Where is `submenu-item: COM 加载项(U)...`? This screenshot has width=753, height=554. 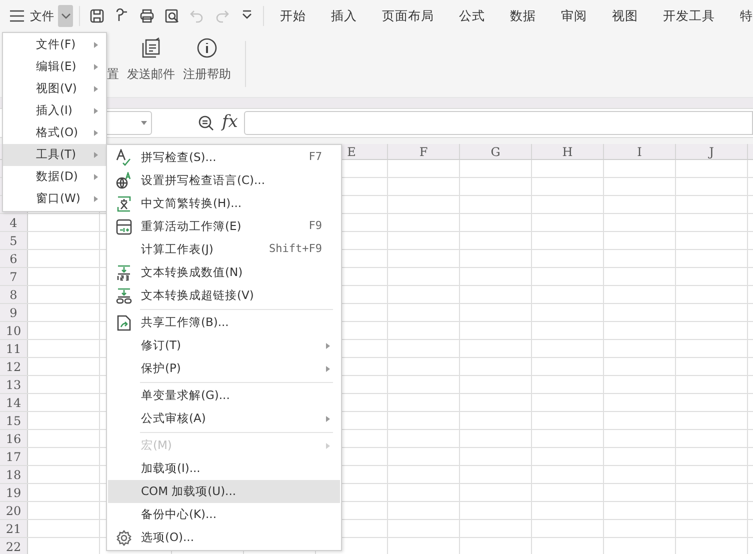
submenu-item: COM 加载项(U)... is located at coordinates (224, 491).